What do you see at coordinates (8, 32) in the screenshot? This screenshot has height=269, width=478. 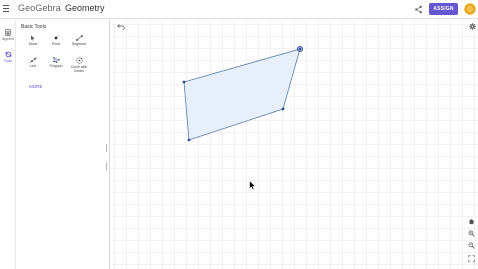 I see `calculator-icon` at bounding box center [8, 32].